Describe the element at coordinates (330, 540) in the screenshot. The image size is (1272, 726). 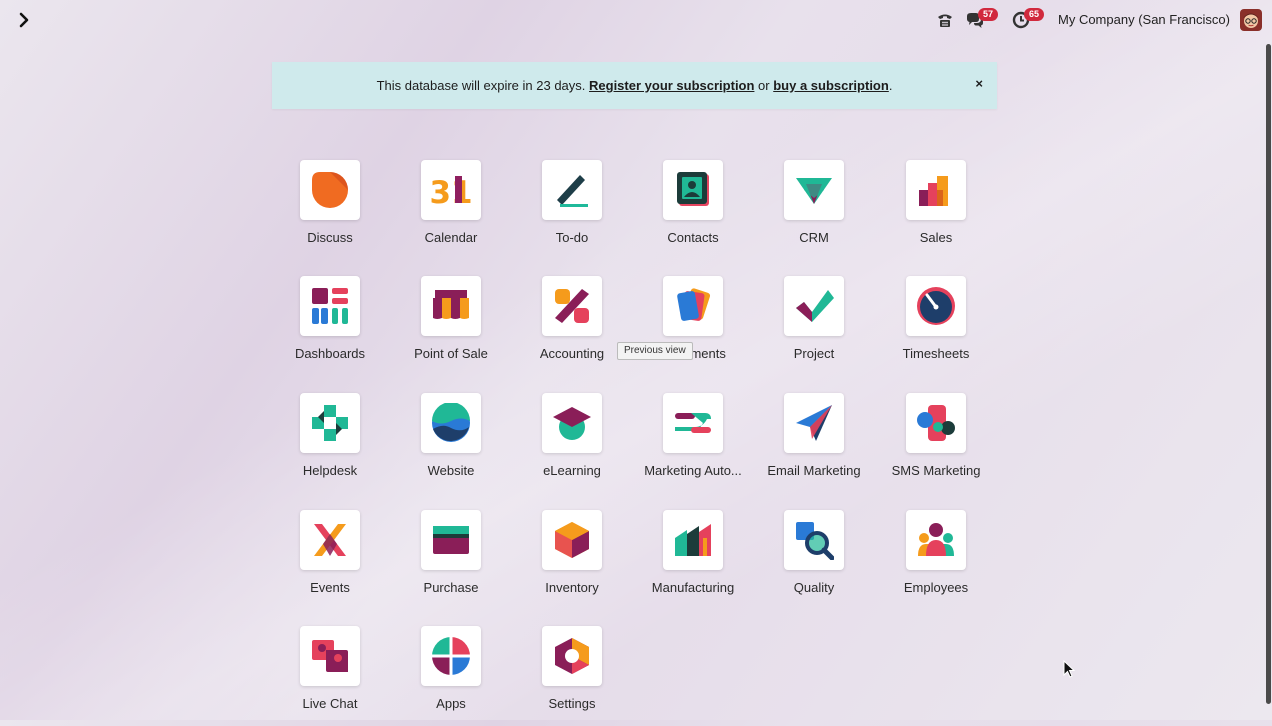
I see `events-icon` at that location.